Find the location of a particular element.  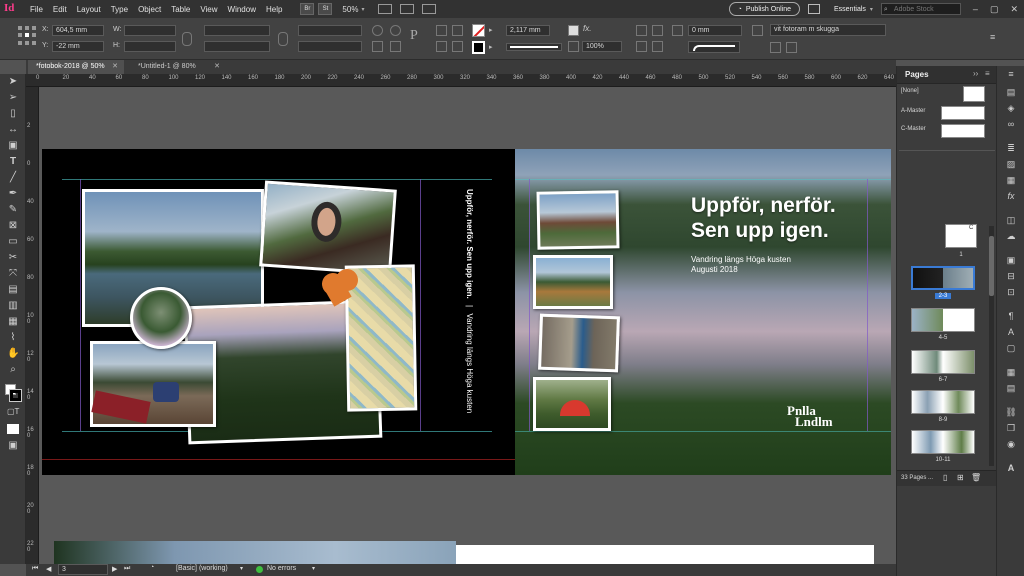

next-right-page is located at coordinates (665, 554).